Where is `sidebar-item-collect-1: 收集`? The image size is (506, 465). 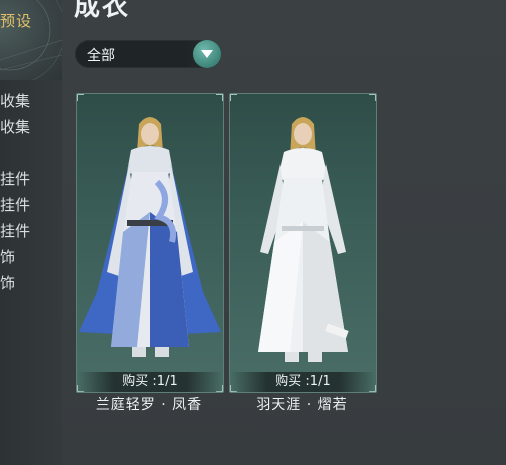 sidebar-item-collect-1: 收集 is located at coordinates (15, 100).